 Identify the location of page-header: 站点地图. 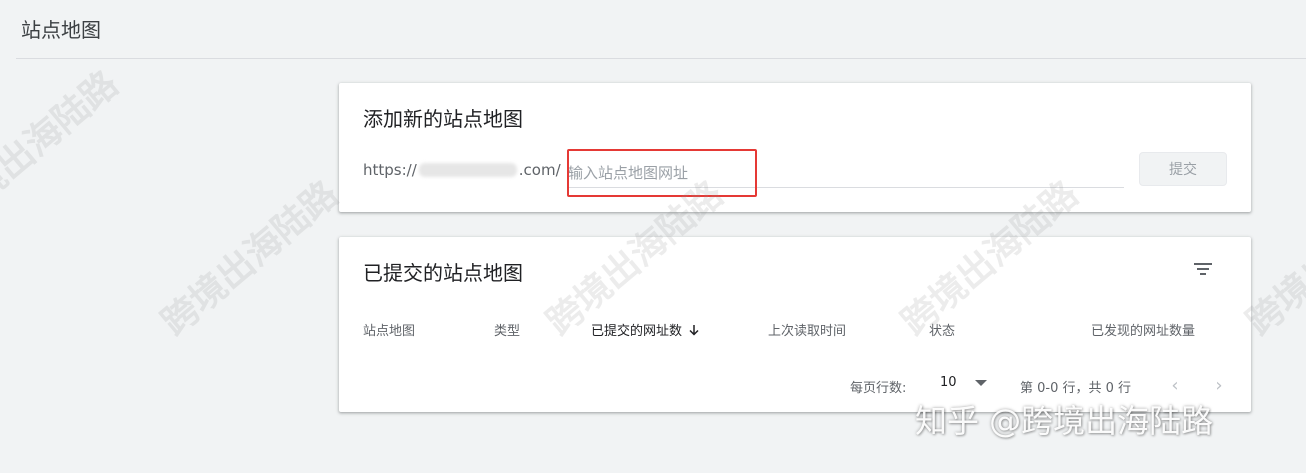
(661, 29).